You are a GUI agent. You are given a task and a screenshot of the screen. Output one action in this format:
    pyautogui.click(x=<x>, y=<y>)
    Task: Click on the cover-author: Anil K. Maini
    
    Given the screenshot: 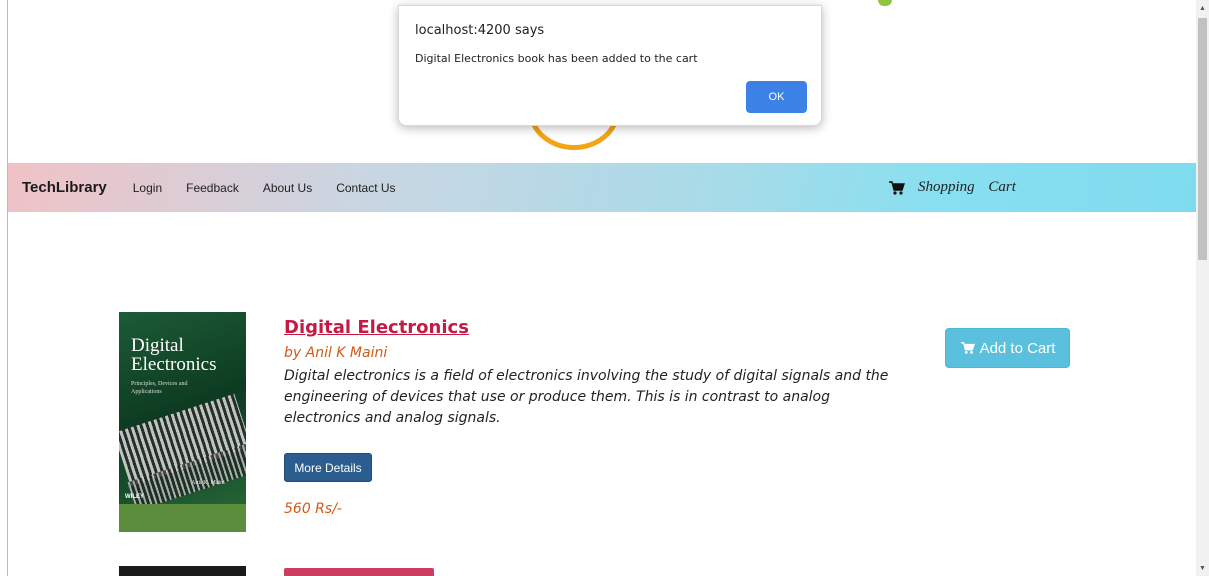 What is the action you would take?
    pyautogui.click(x=208, y=483)
    